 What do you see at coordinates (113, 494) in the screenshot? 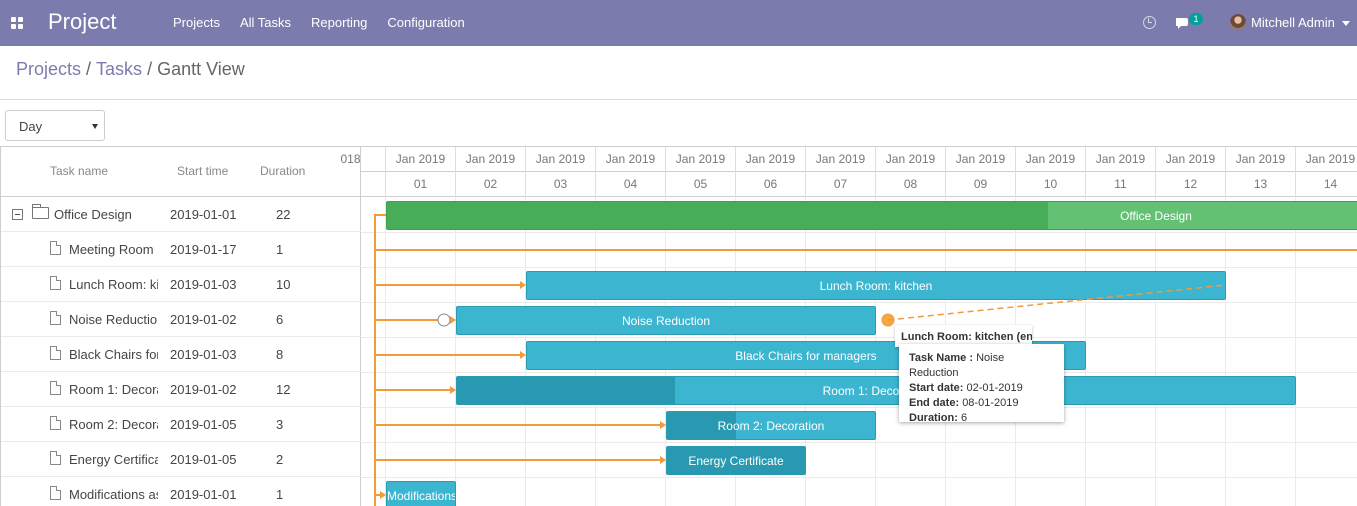
I see `task-name: Modifications asked by the customer` at bounding box center [113, 494].